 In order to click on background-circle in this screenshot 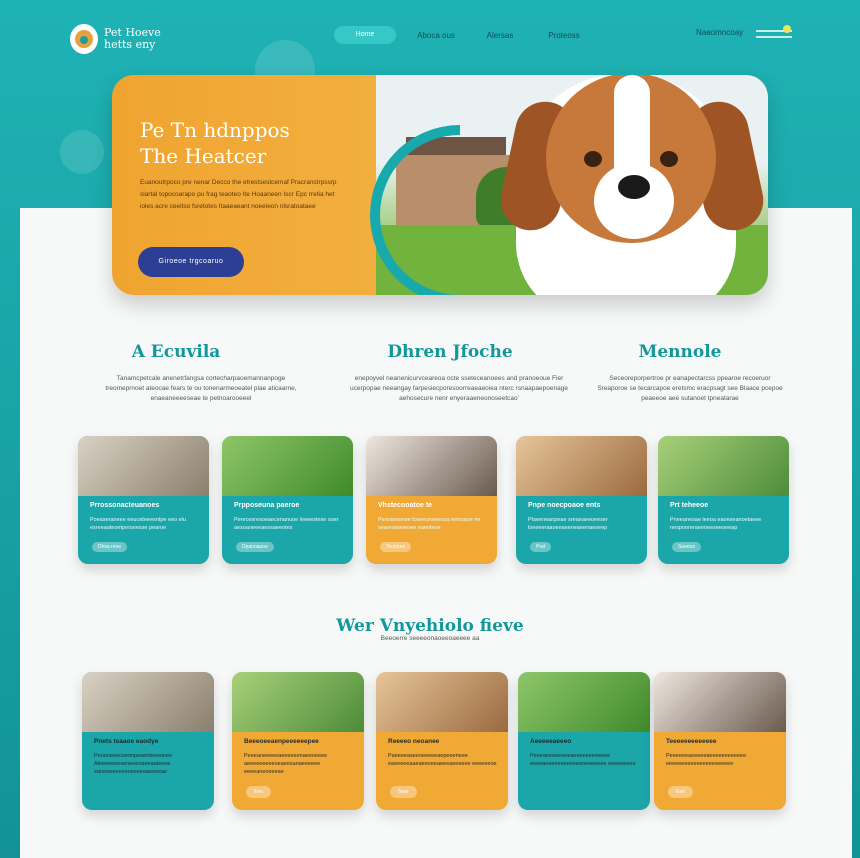, I will do `click(82, 152)`.